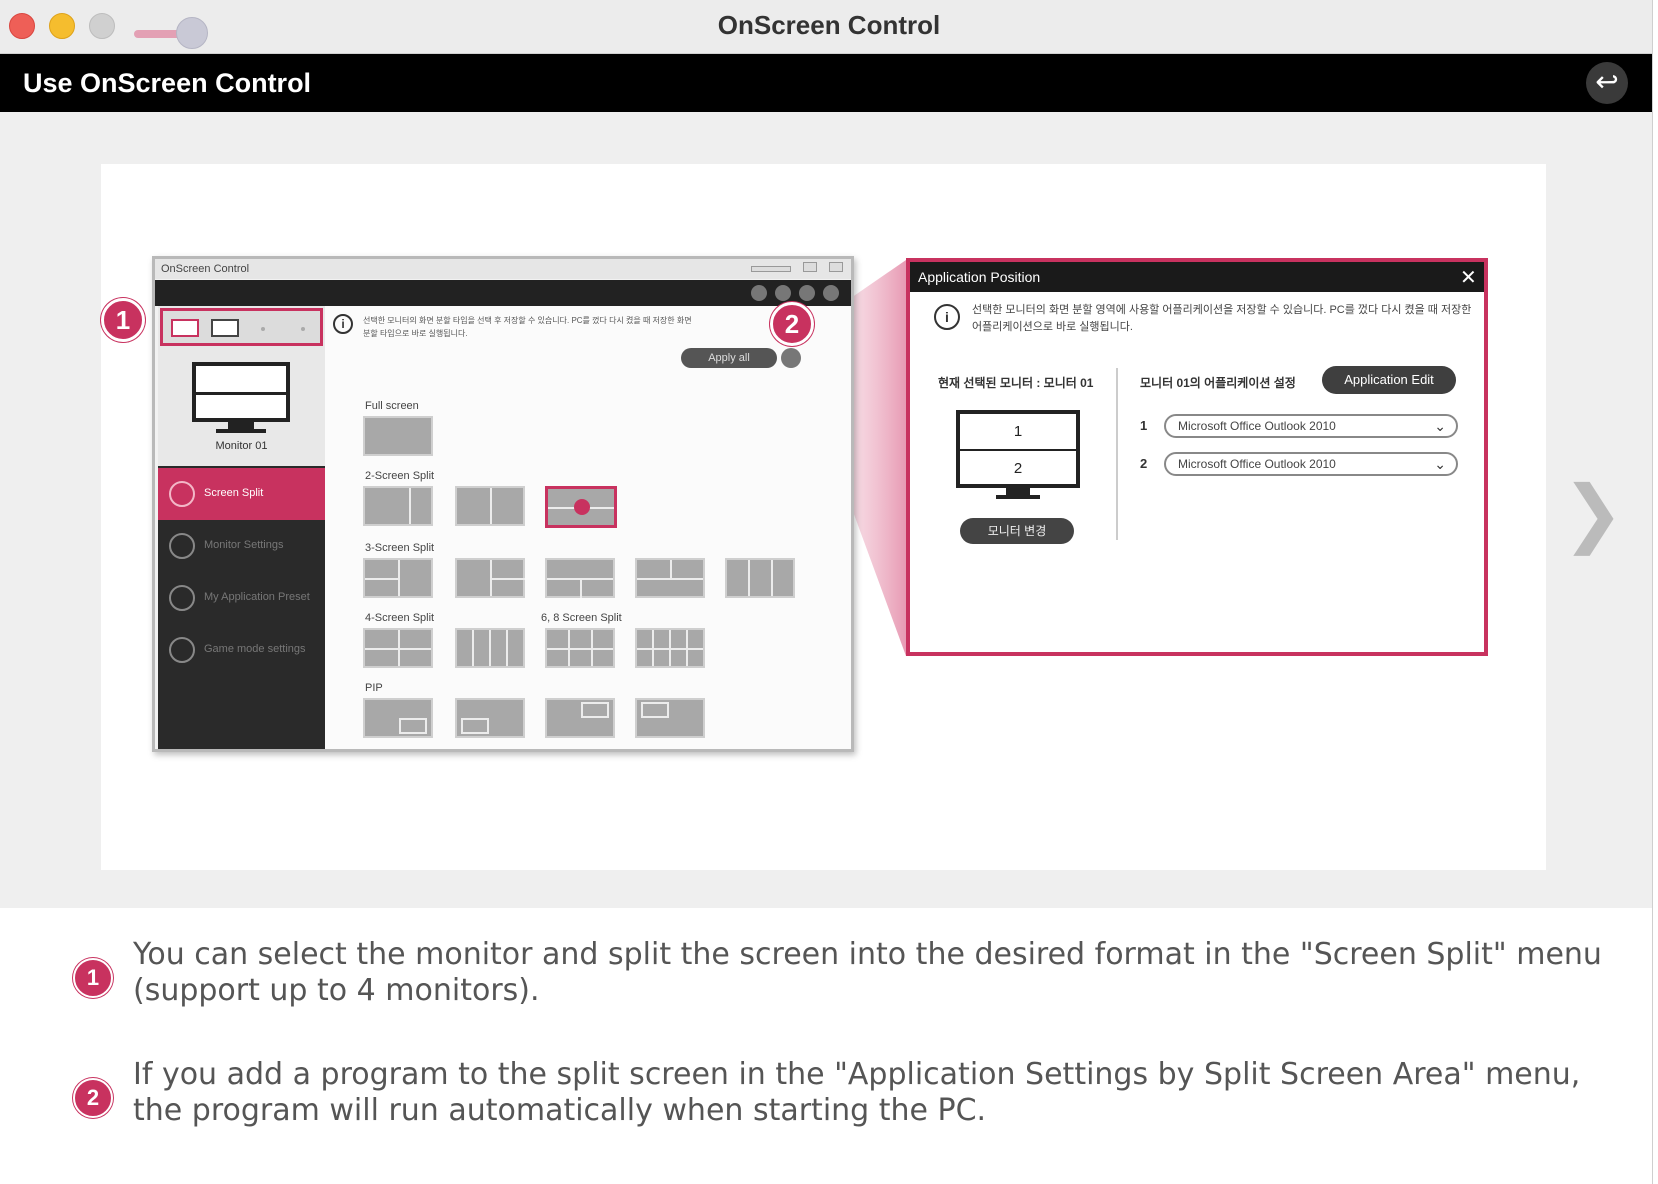  What do you see at coordinates (1016, 383) in the screenshot?
I see `current-monitor-label: 현재 선택된 모니터 : 모니터 01` at bounding box center [1016, 383].